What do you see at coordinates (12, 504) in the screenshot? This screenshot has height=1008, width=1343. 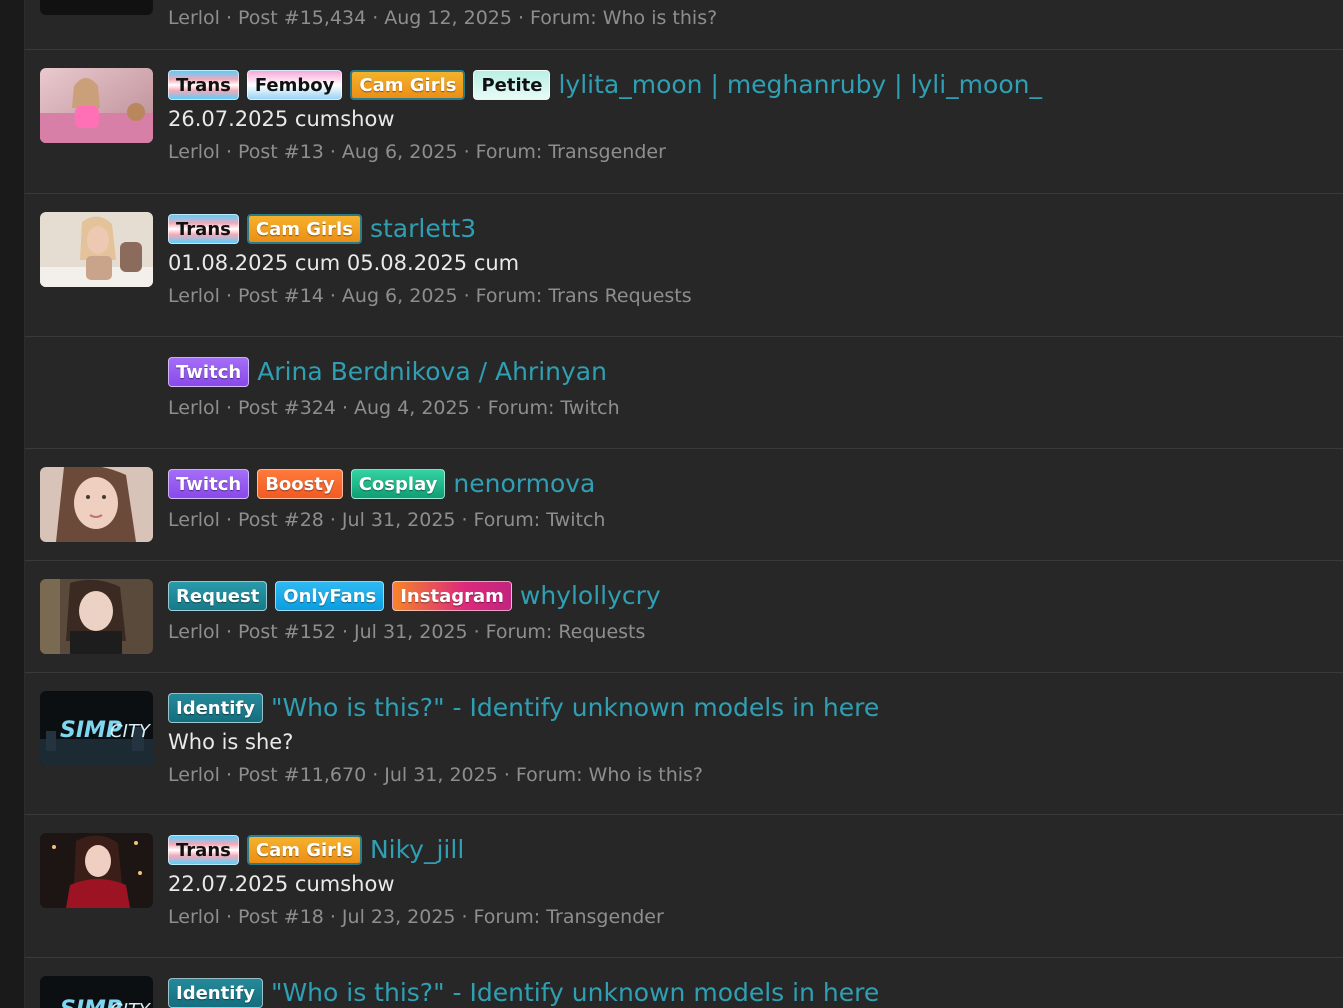 I see `left-sidebar-edge` at bounding box center [12, 504].